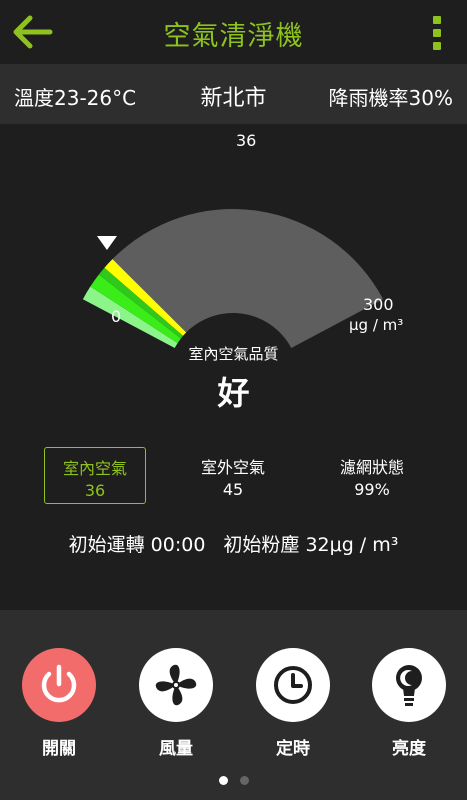 This screenshot has height=800, width=467. What do you see at coordinates (95, 490) in the screenshot?
I see `indoor-air-value: 36` at bounding box center [95, 490].